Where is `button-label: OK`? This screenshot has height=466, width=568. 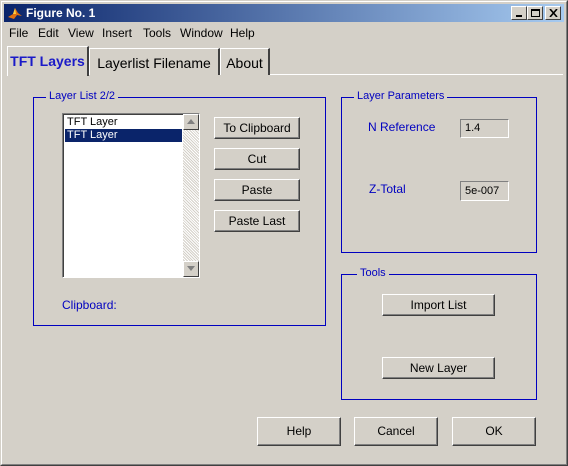
button-label: OK is located at coordinates (494, 431).